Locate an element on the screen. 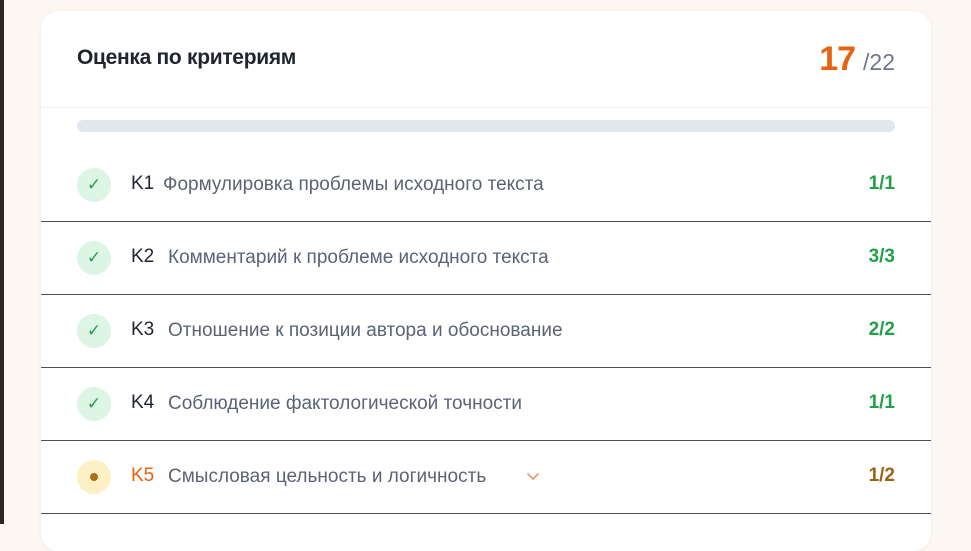 The image size is (971, 551). dot-icon is located at coordinates (94, 477).